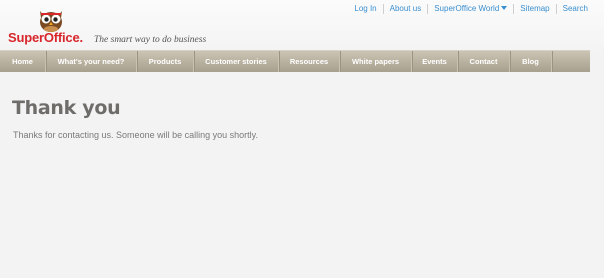  I want to click on search-link: Search, so click(575, 9).